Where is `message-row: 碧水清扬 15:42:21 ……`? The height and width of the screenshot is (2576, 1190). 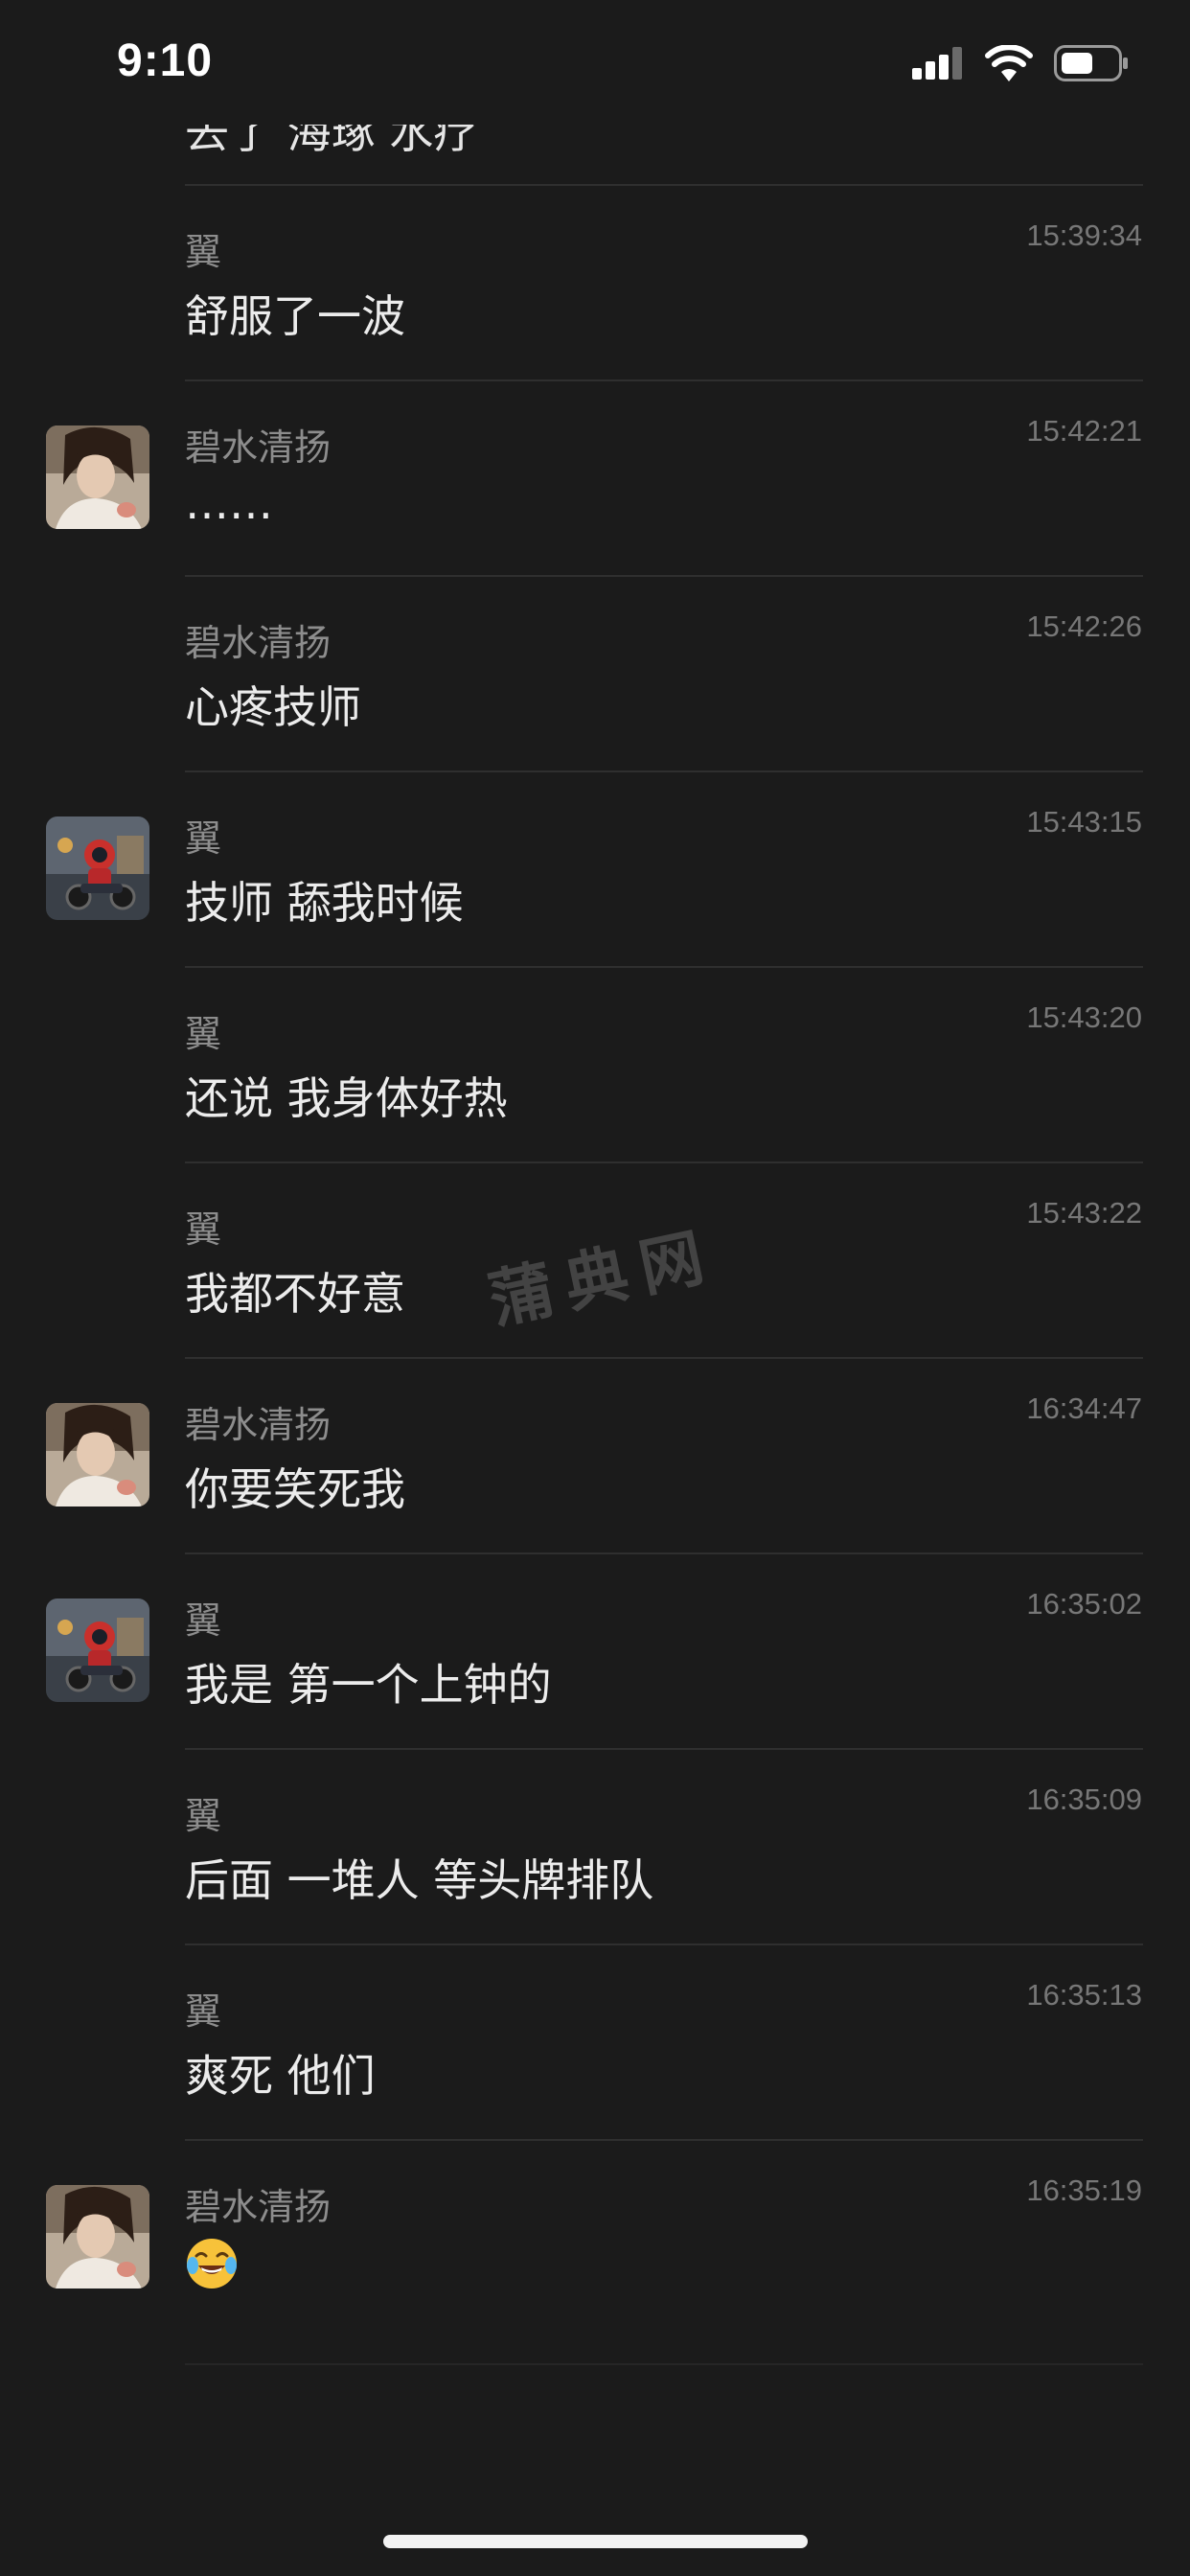 message-row: 碧水清扬 15:42:21 …… is located at coordinates (595, 479).